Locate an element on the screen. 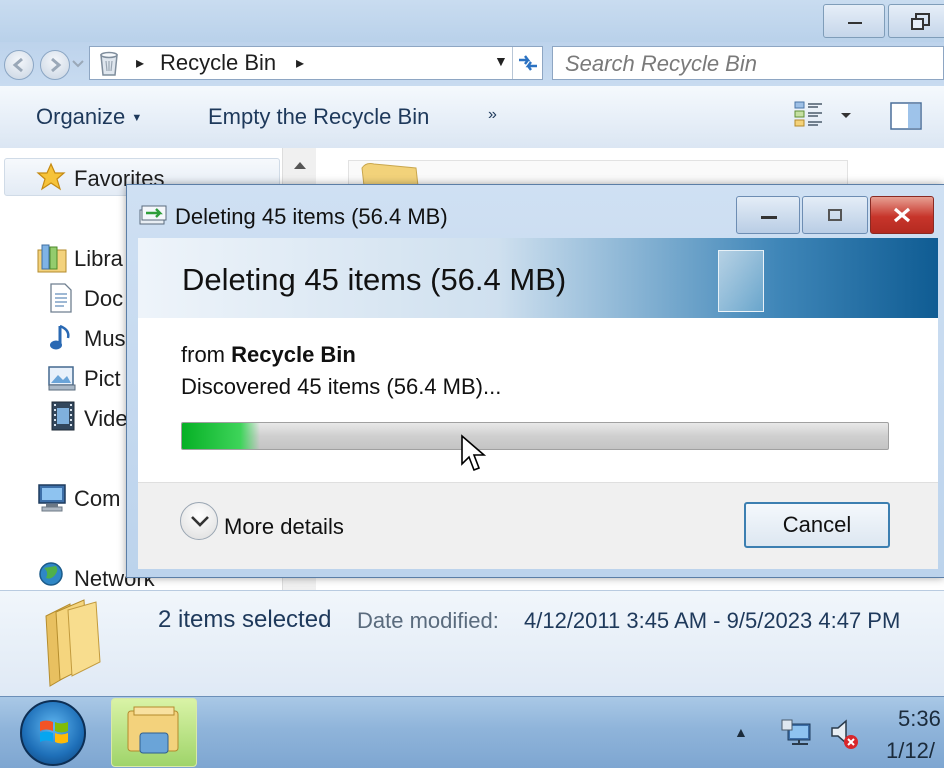 Image resolution: width=944 pixels, height=768 pixels. nav-item-computer: Com is located at coordinates (97, 499).